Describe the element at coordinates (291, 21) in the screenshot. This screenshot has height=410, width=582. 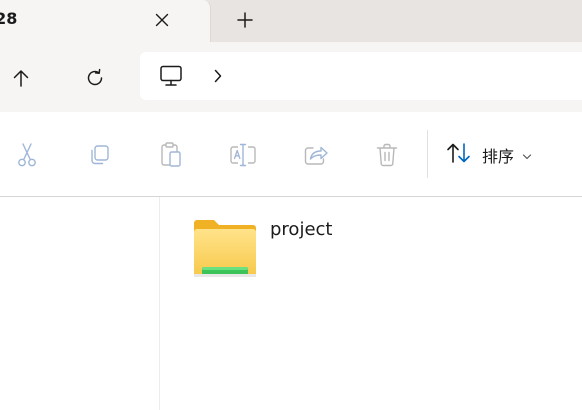
I see `tab-strip: 128` at that location.